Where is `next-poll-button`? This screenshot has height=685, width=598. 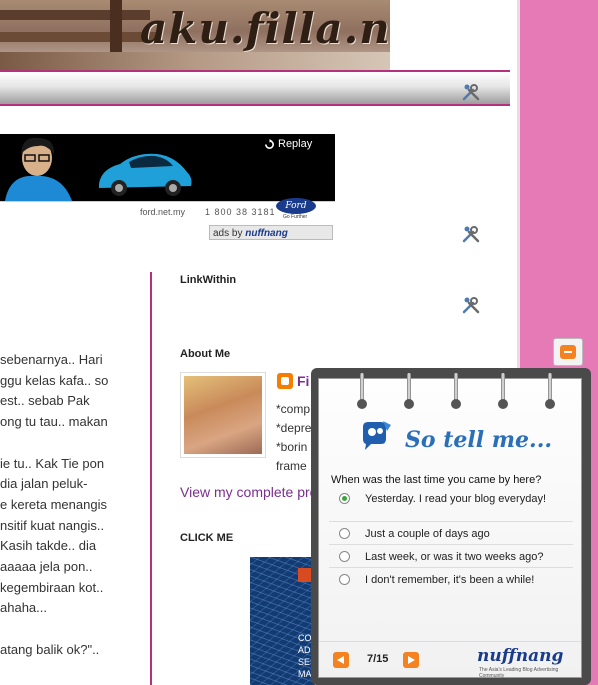 next-poll-button is located at coordinates (411, 660).